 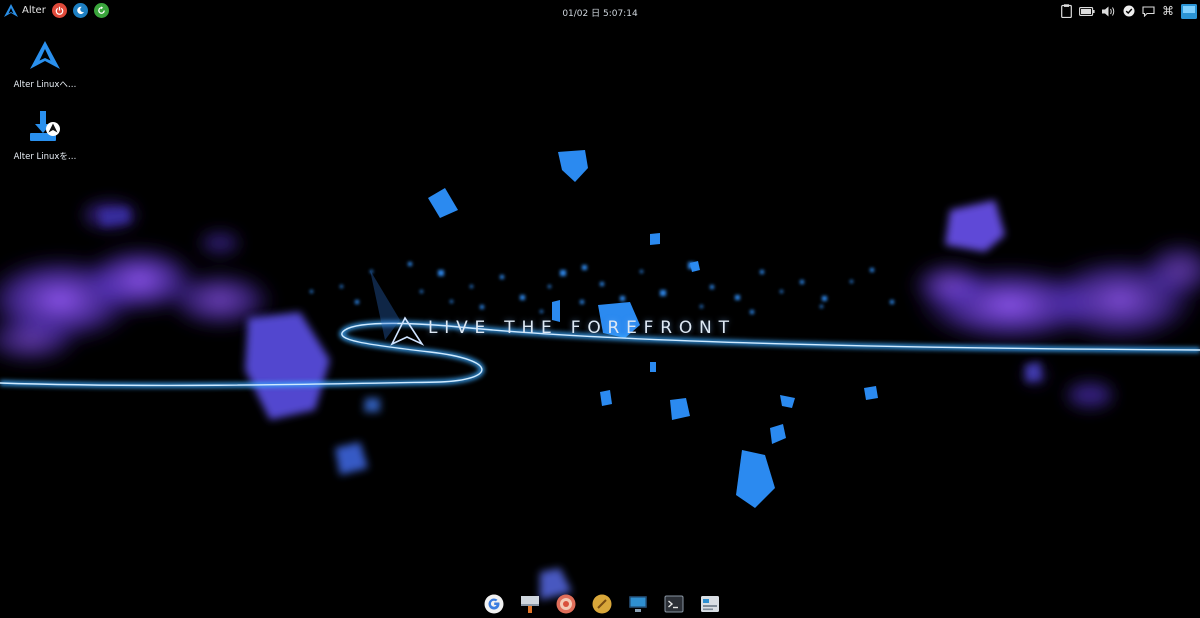 I want to click on restart-icon, so click(x=101, y=10).